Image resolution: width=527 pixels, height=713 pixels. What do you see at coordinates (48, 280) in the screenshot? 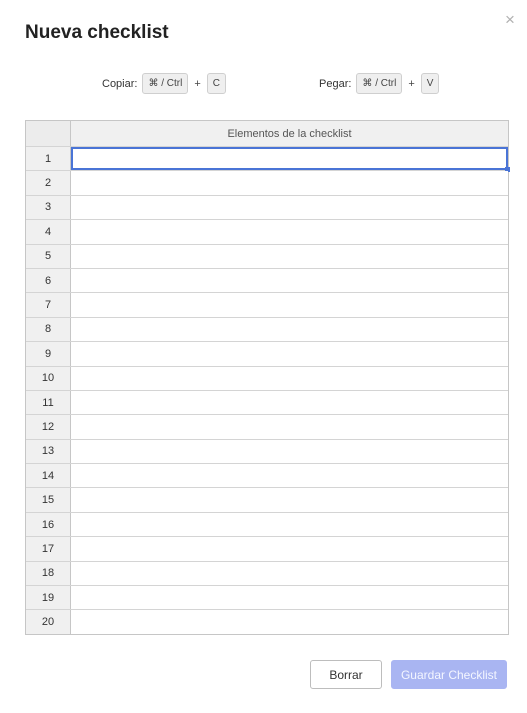
I see `row-number: 6` at bounding box center [48, 280].